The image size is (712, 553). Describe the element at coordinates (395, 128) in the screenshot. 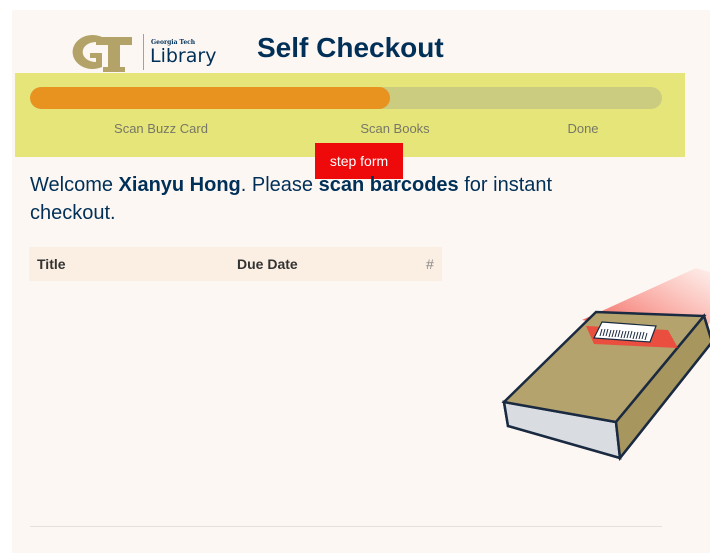

I see `step-scan-books: Scan Books` at that location.